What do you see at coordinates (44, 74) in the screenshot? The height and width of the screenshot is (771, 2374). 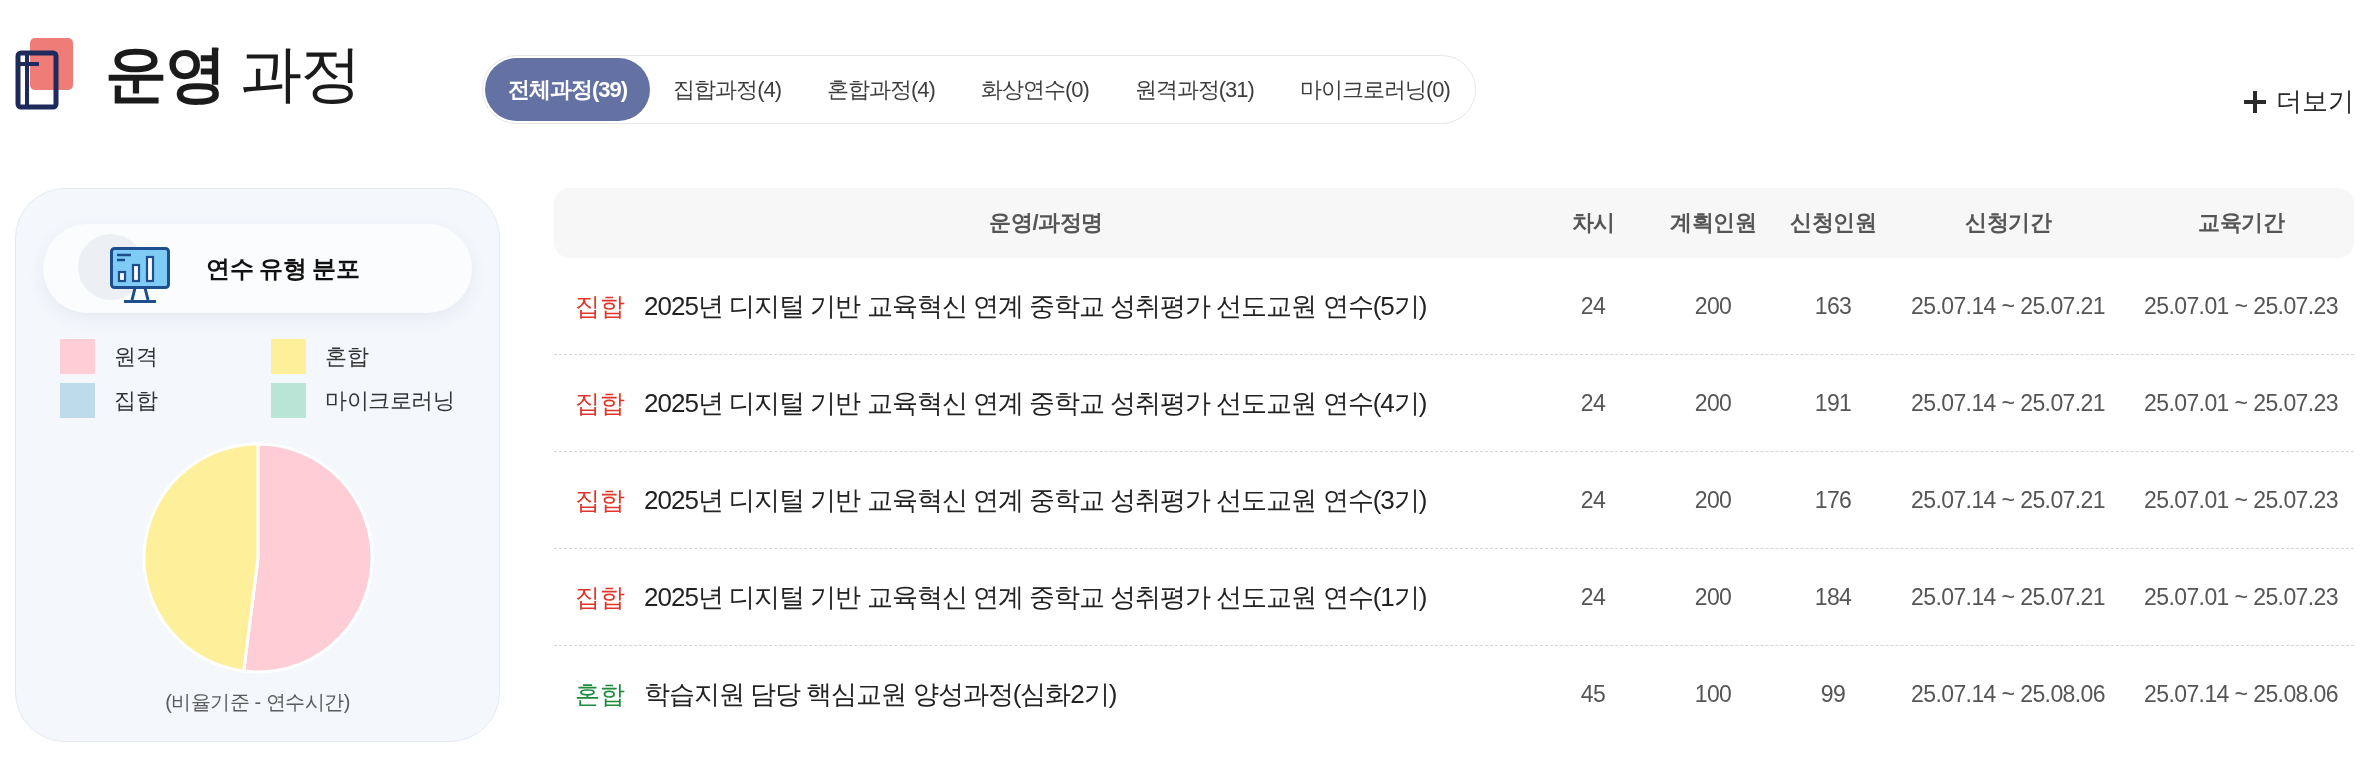 I see `book-icon` at bounding box center [44, 74].